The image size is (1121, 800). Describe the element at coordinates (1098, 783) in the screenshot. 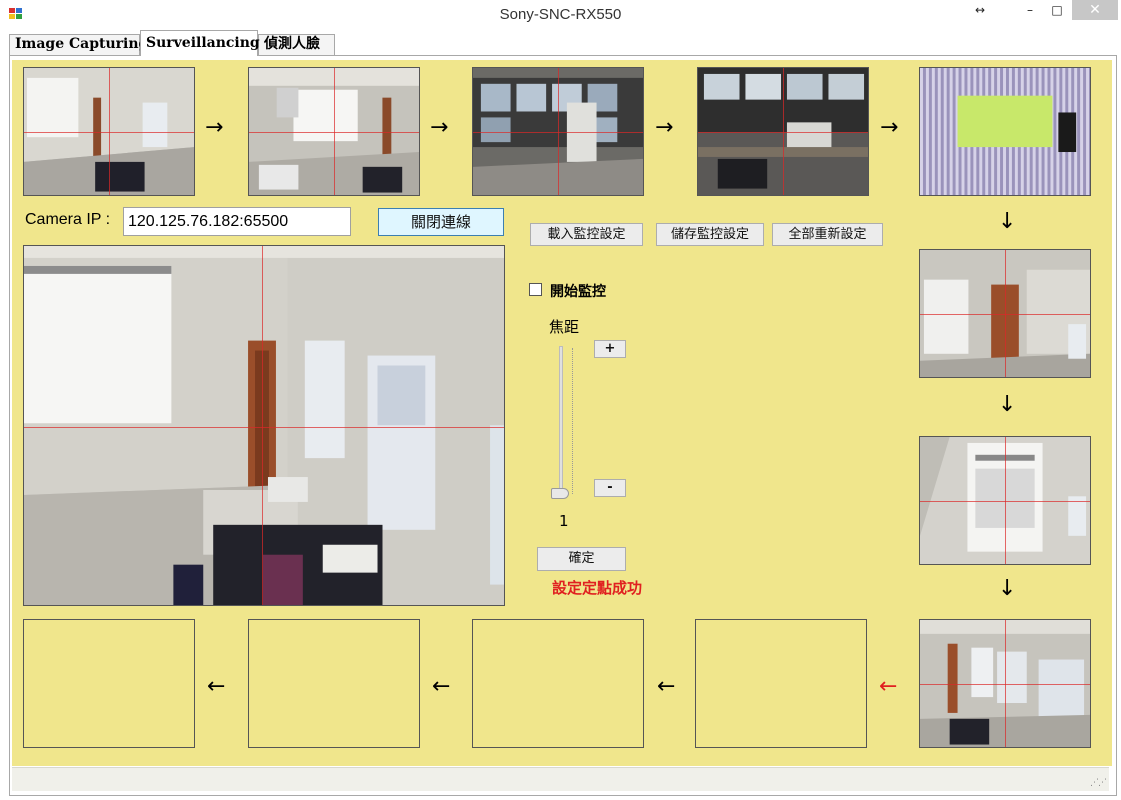

I see `resize-grip-icon: ⋰⋰` at that location.